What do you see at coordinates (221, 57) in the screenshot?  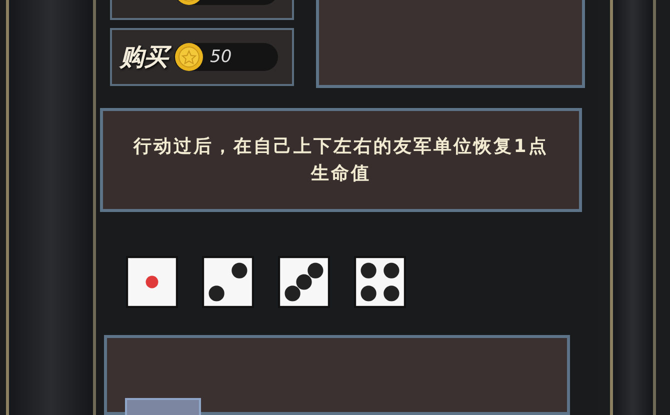 I see `price-text: 50` at bounding box center [221, 57].